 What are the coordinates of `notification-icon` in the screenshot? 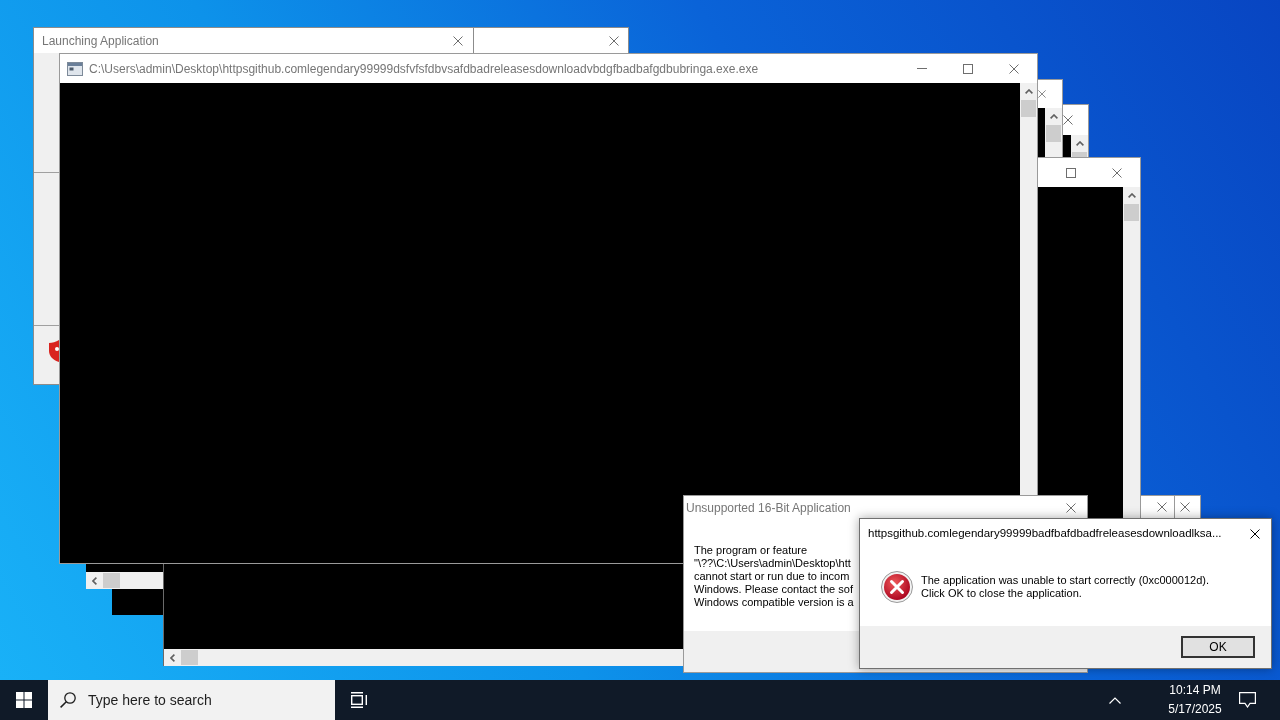 It's located at (1247, 700).